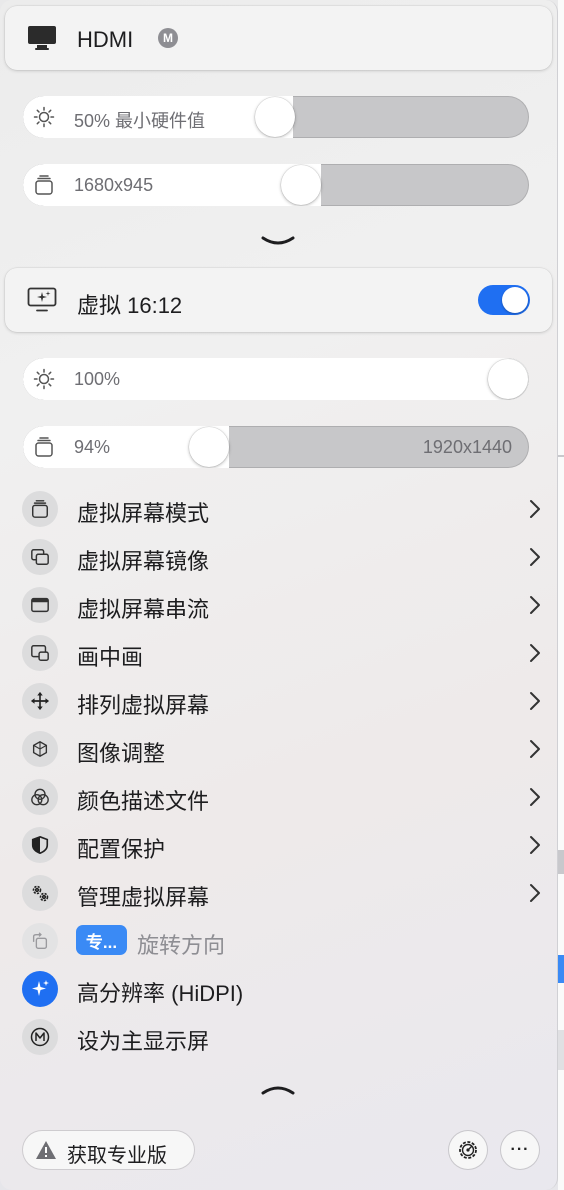  I want to click on gear-icon, so click(468, 1150).